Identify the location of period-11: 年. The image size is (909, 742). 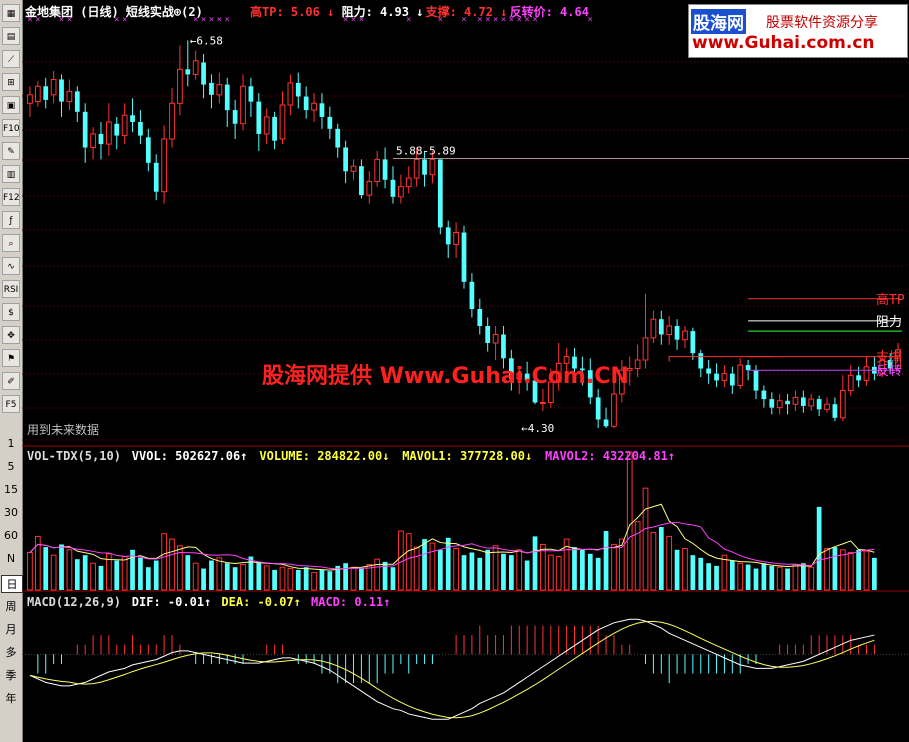
(11, 698).